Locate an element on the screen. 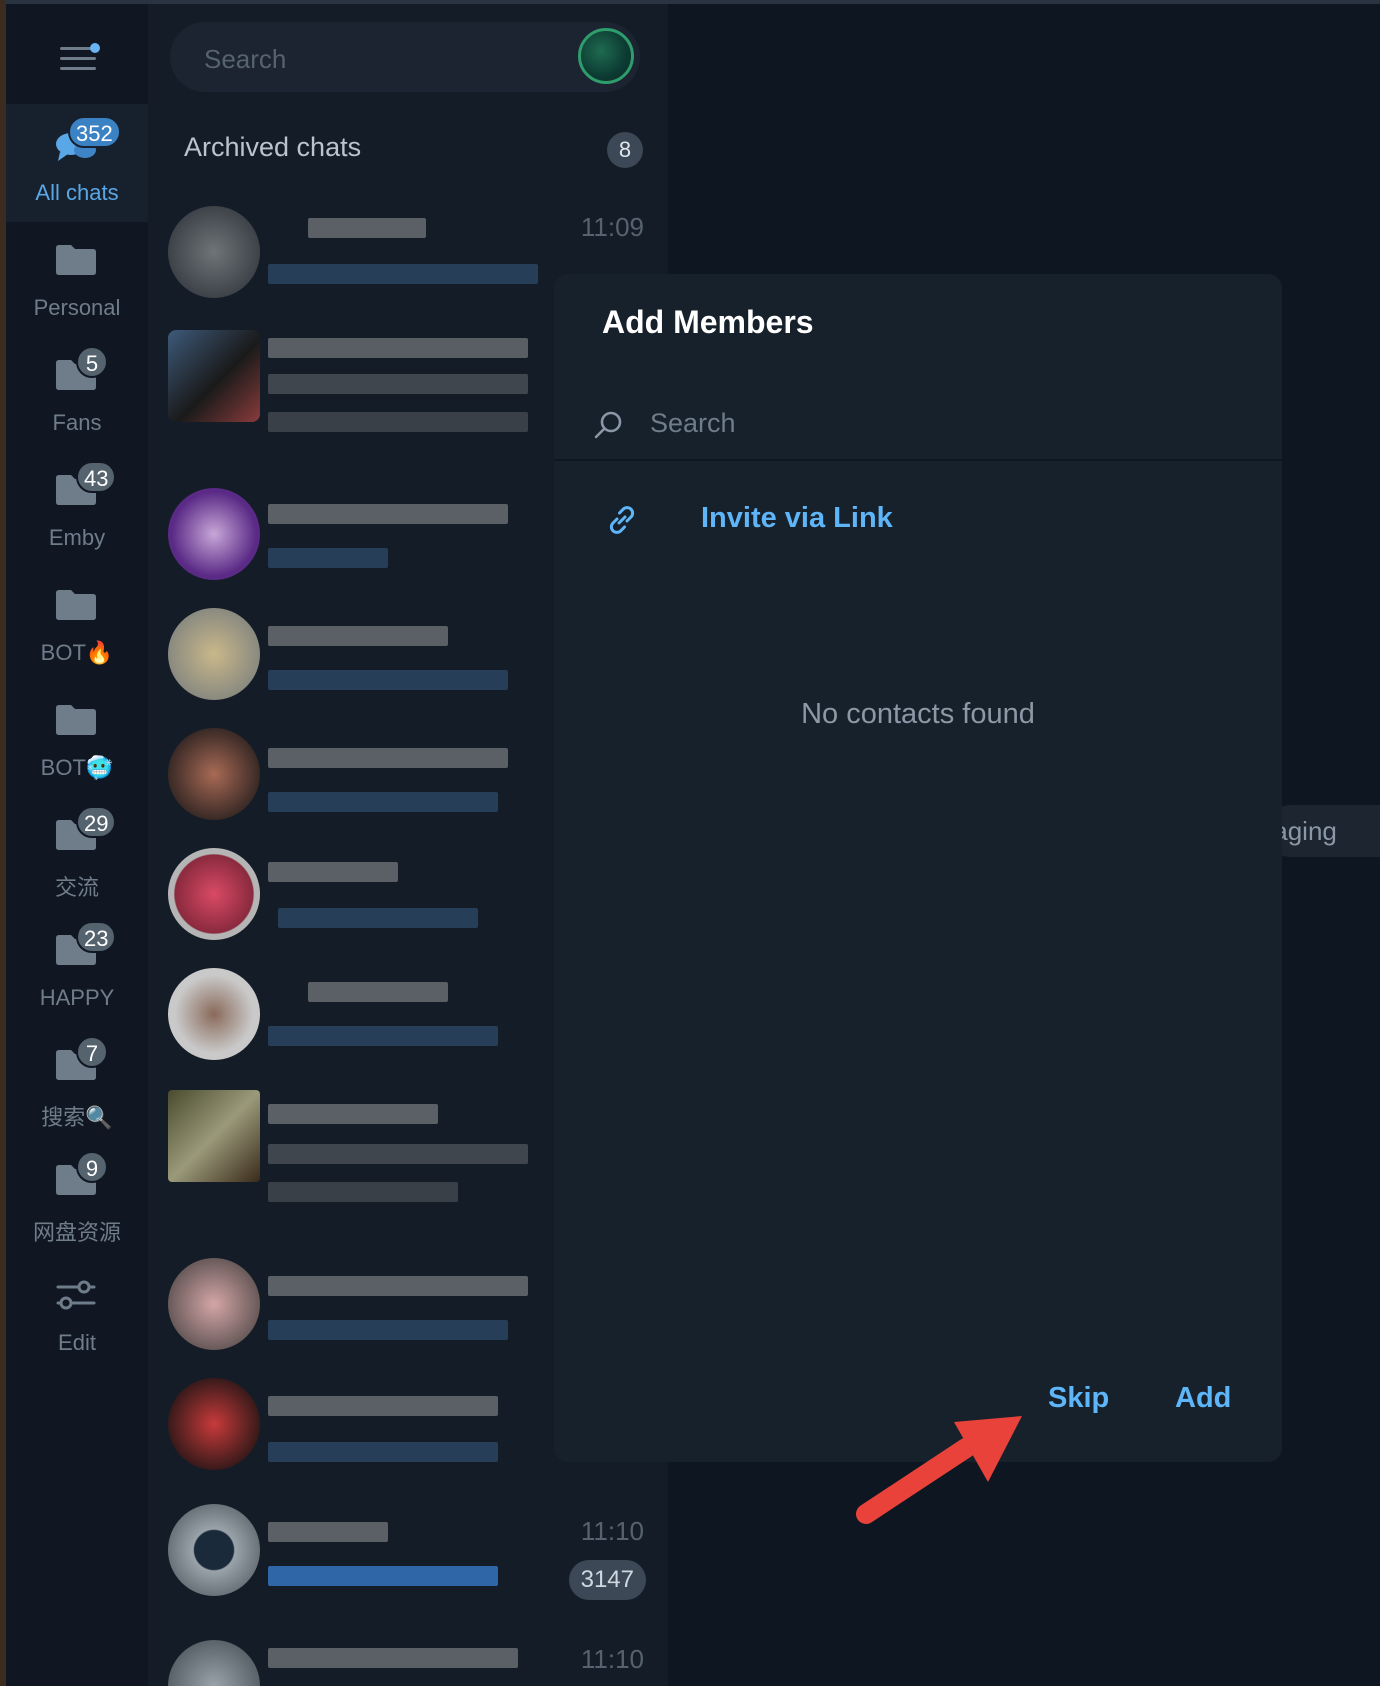  chat-search-input: Search is located at coordinates (405, 57).